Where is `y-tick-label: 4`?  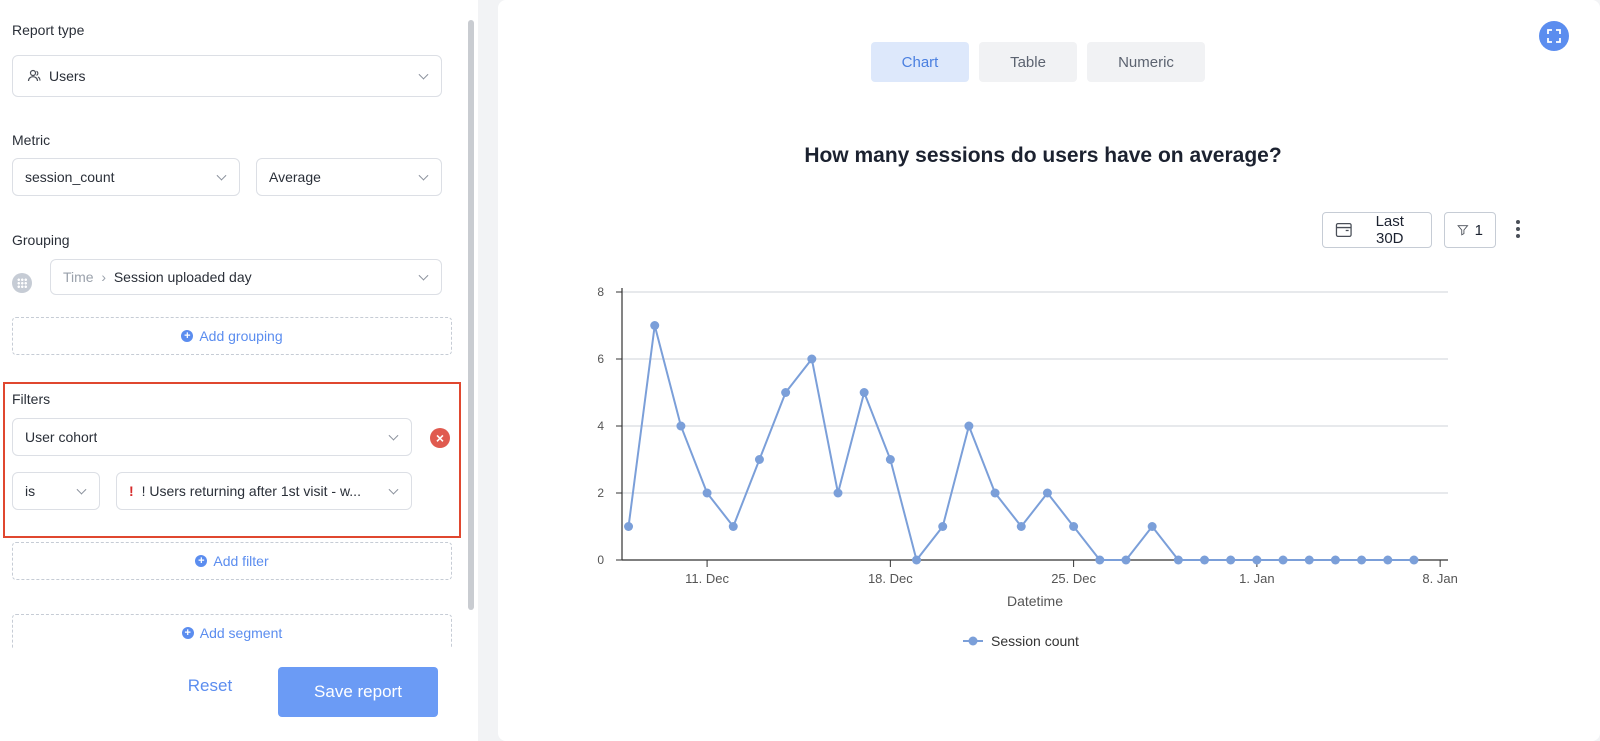
y-tick-label: 4 is located at coordinates (600, 426).